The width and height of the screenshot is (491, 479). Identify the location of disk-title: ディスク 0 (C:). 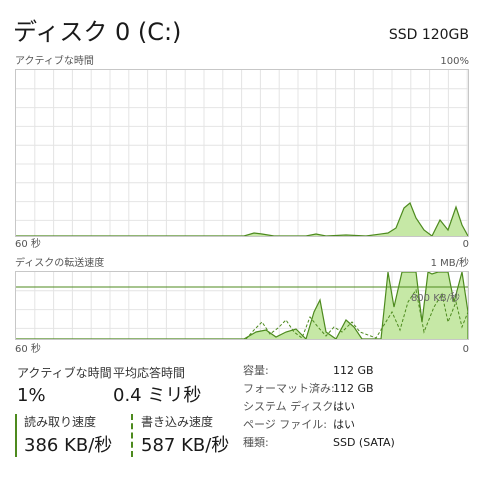
(97, 32).